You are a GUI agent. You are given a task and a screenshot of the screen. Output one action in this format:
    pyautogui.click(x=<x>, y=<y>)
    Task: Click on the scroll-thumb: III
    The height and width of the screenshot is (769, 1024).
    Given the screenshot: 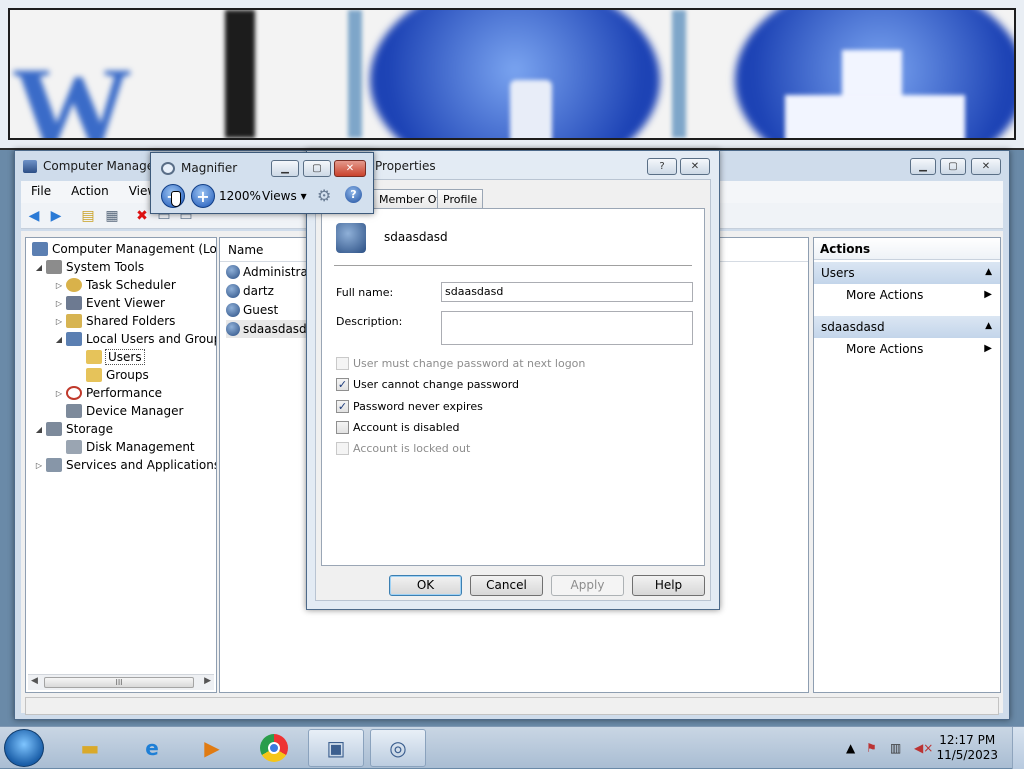 What is the action you would take?
    pyautogui.click(x=119, y=682)
    